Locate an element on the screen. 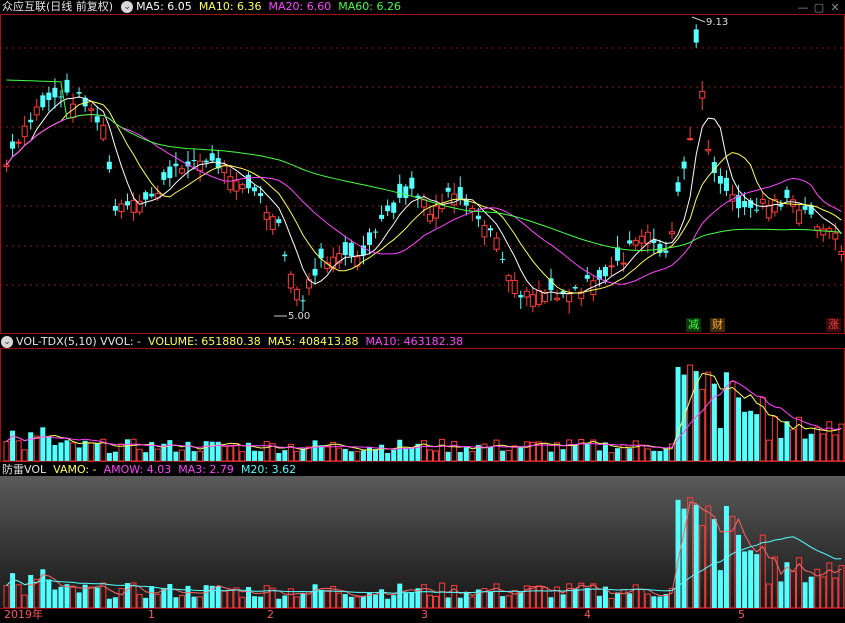 The image size is (845, 623). x-axis-label-month-4: 4 is located at coordinates (587, 614).